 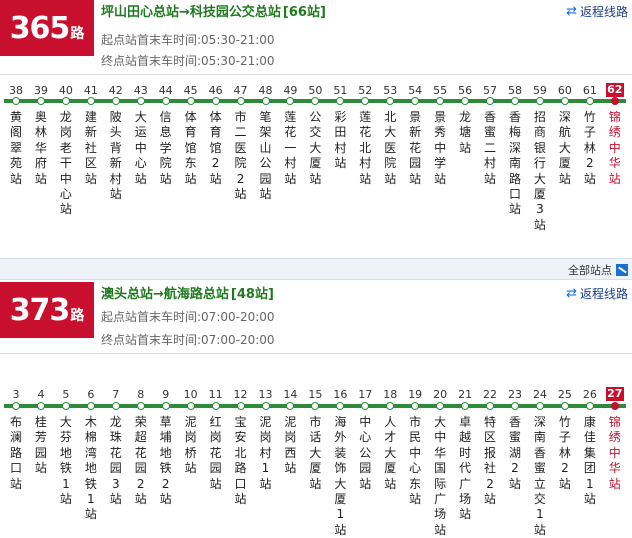 I want to click on stop-number: 60, so click(x=564, y=90).